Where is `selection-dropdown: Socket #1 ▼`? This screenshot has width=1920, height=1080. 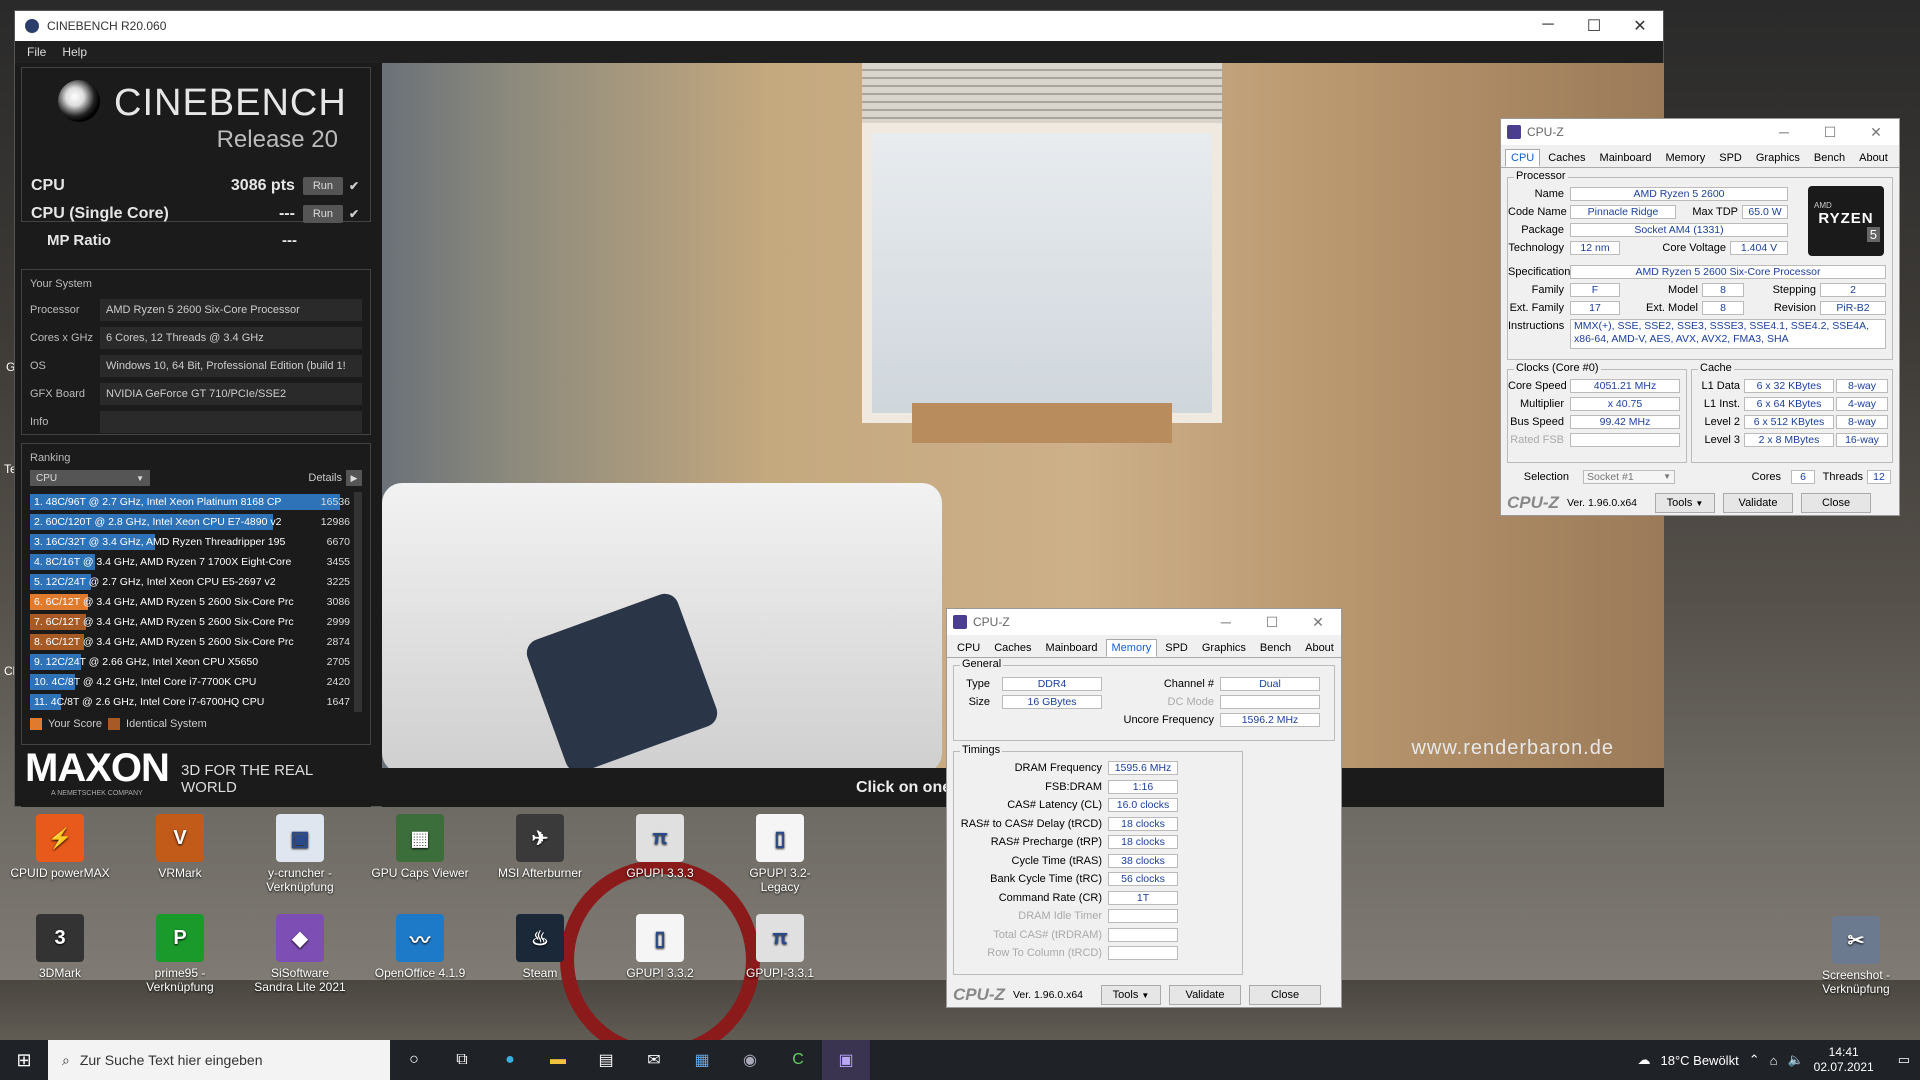
selection-dropdown: Socket #1 ▼ is located at coordinates (1629, 477).